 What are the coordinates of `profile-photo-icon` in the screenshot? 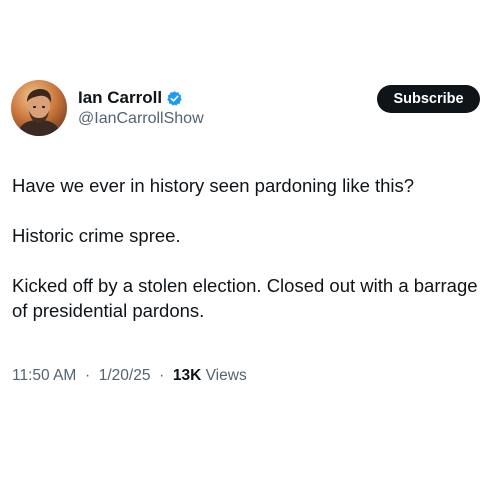 It's located at (39, 108).